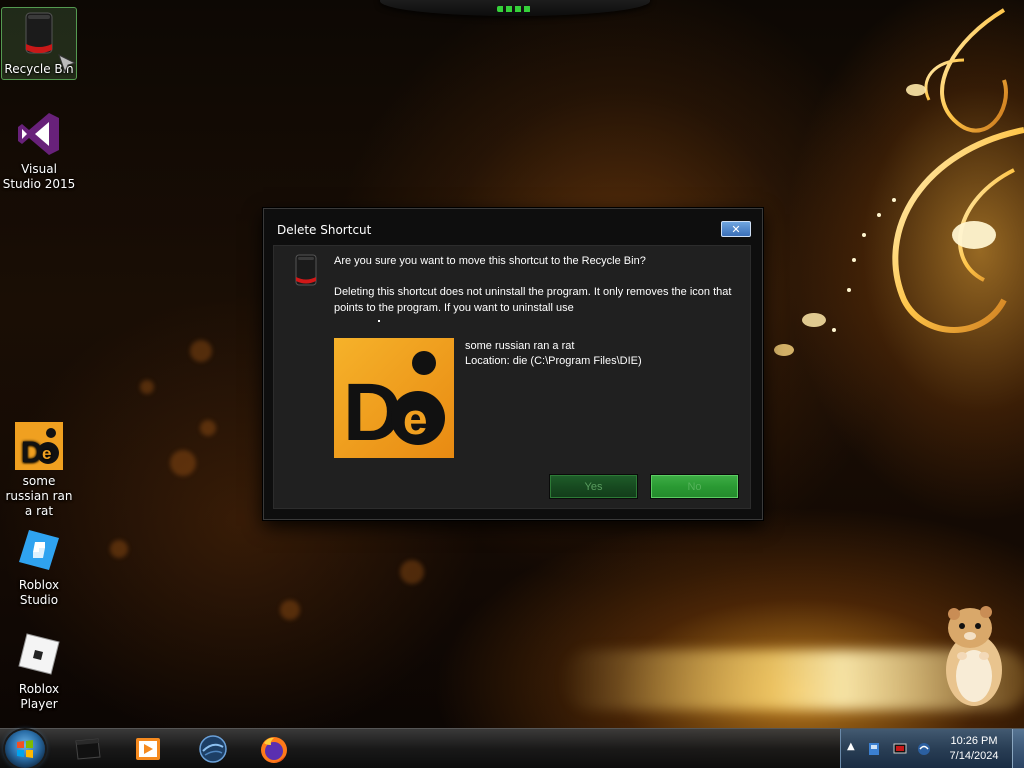 The image size is (1024, 768). Describe the element at coordinates (38, 134) in the screenshot. I see `visual-studio-icon` at that location.